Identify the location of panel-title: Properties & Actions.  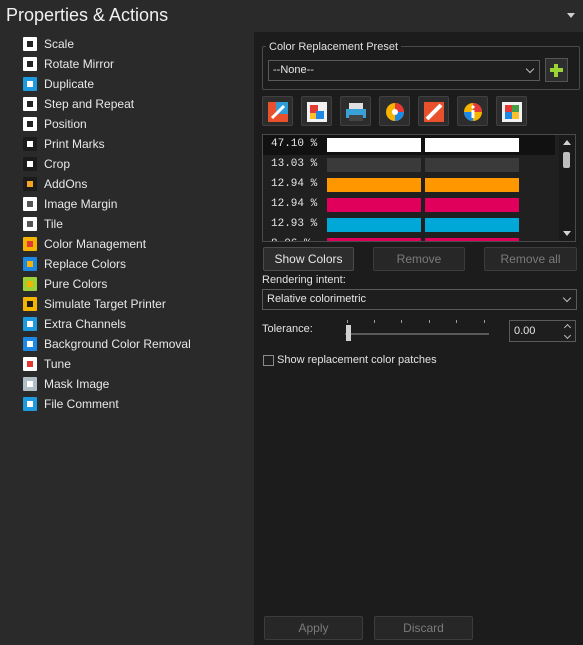
(87, 15).